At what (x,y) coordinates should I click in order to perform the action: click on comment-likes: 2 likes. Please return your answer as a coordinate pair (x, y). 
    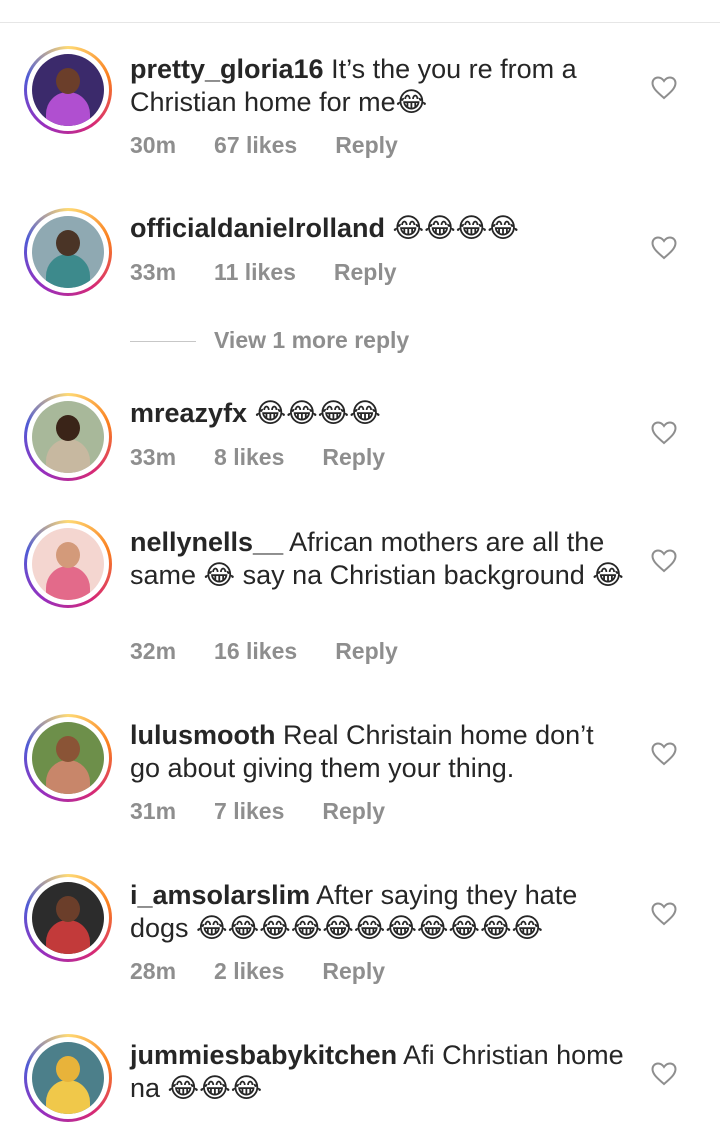
    Looking at the image, I should click on (249, 971).